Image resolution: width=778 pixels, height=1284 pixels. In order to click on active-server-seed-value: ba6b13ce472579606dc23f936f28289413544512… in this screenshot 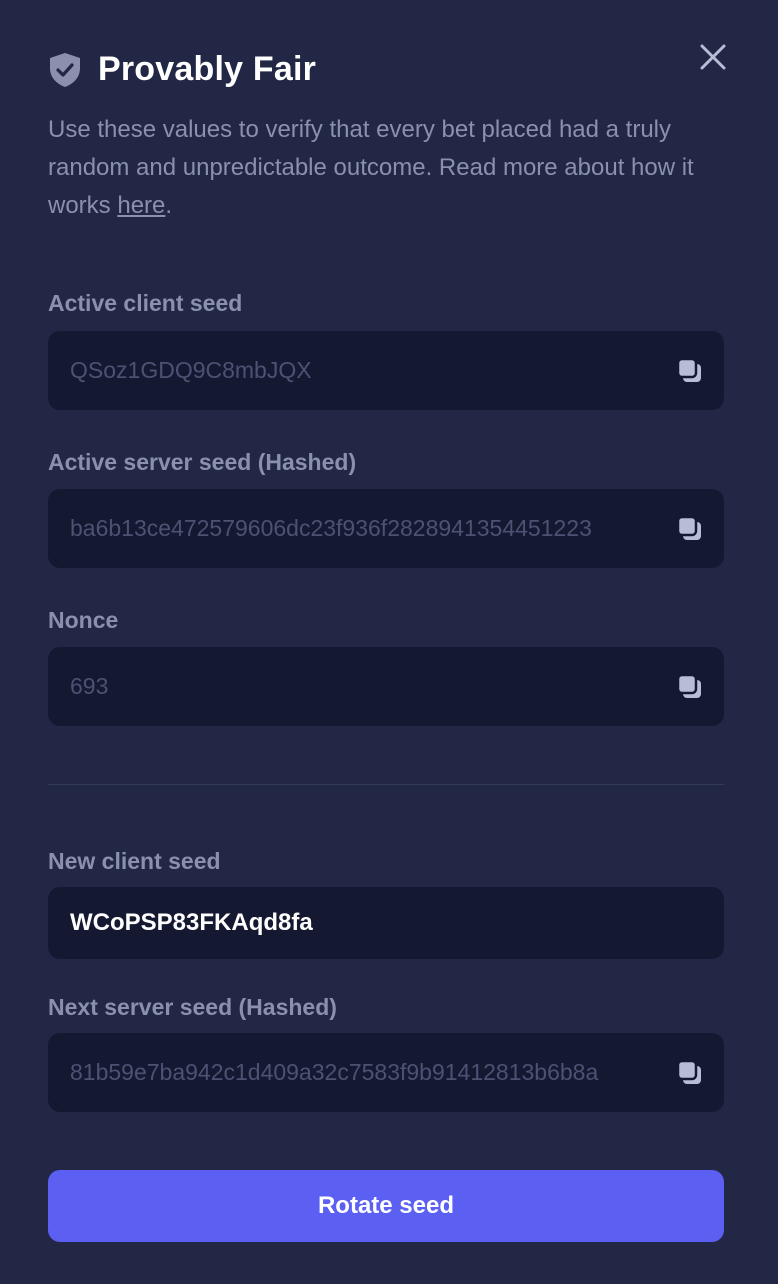, I will do `click(331, 528)`.